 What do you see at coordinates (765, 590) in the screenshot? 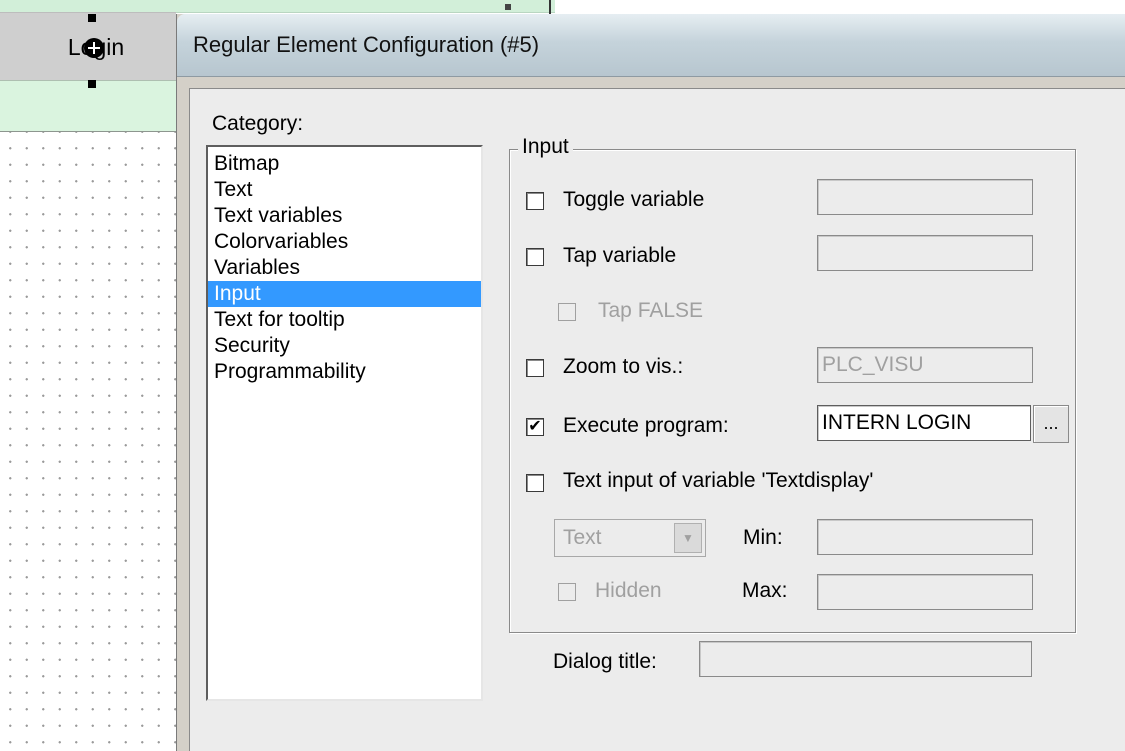
I see `max-label: Max:` at bounding box center [765, 590].